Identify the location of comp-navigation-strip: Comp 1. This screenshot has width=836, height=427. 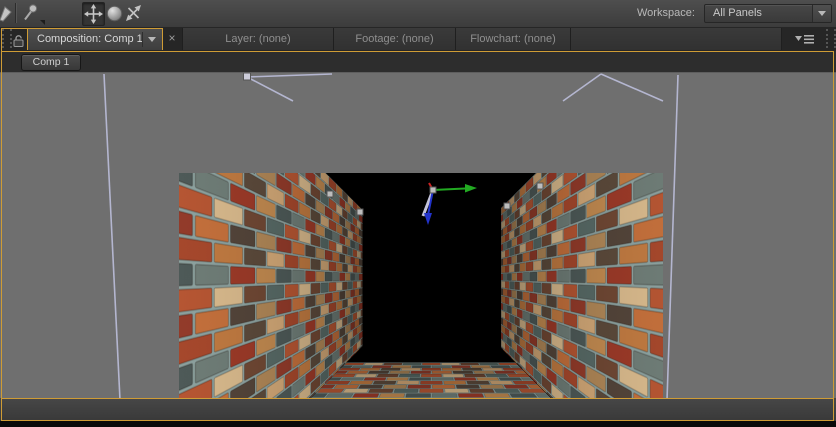
(418, 61).